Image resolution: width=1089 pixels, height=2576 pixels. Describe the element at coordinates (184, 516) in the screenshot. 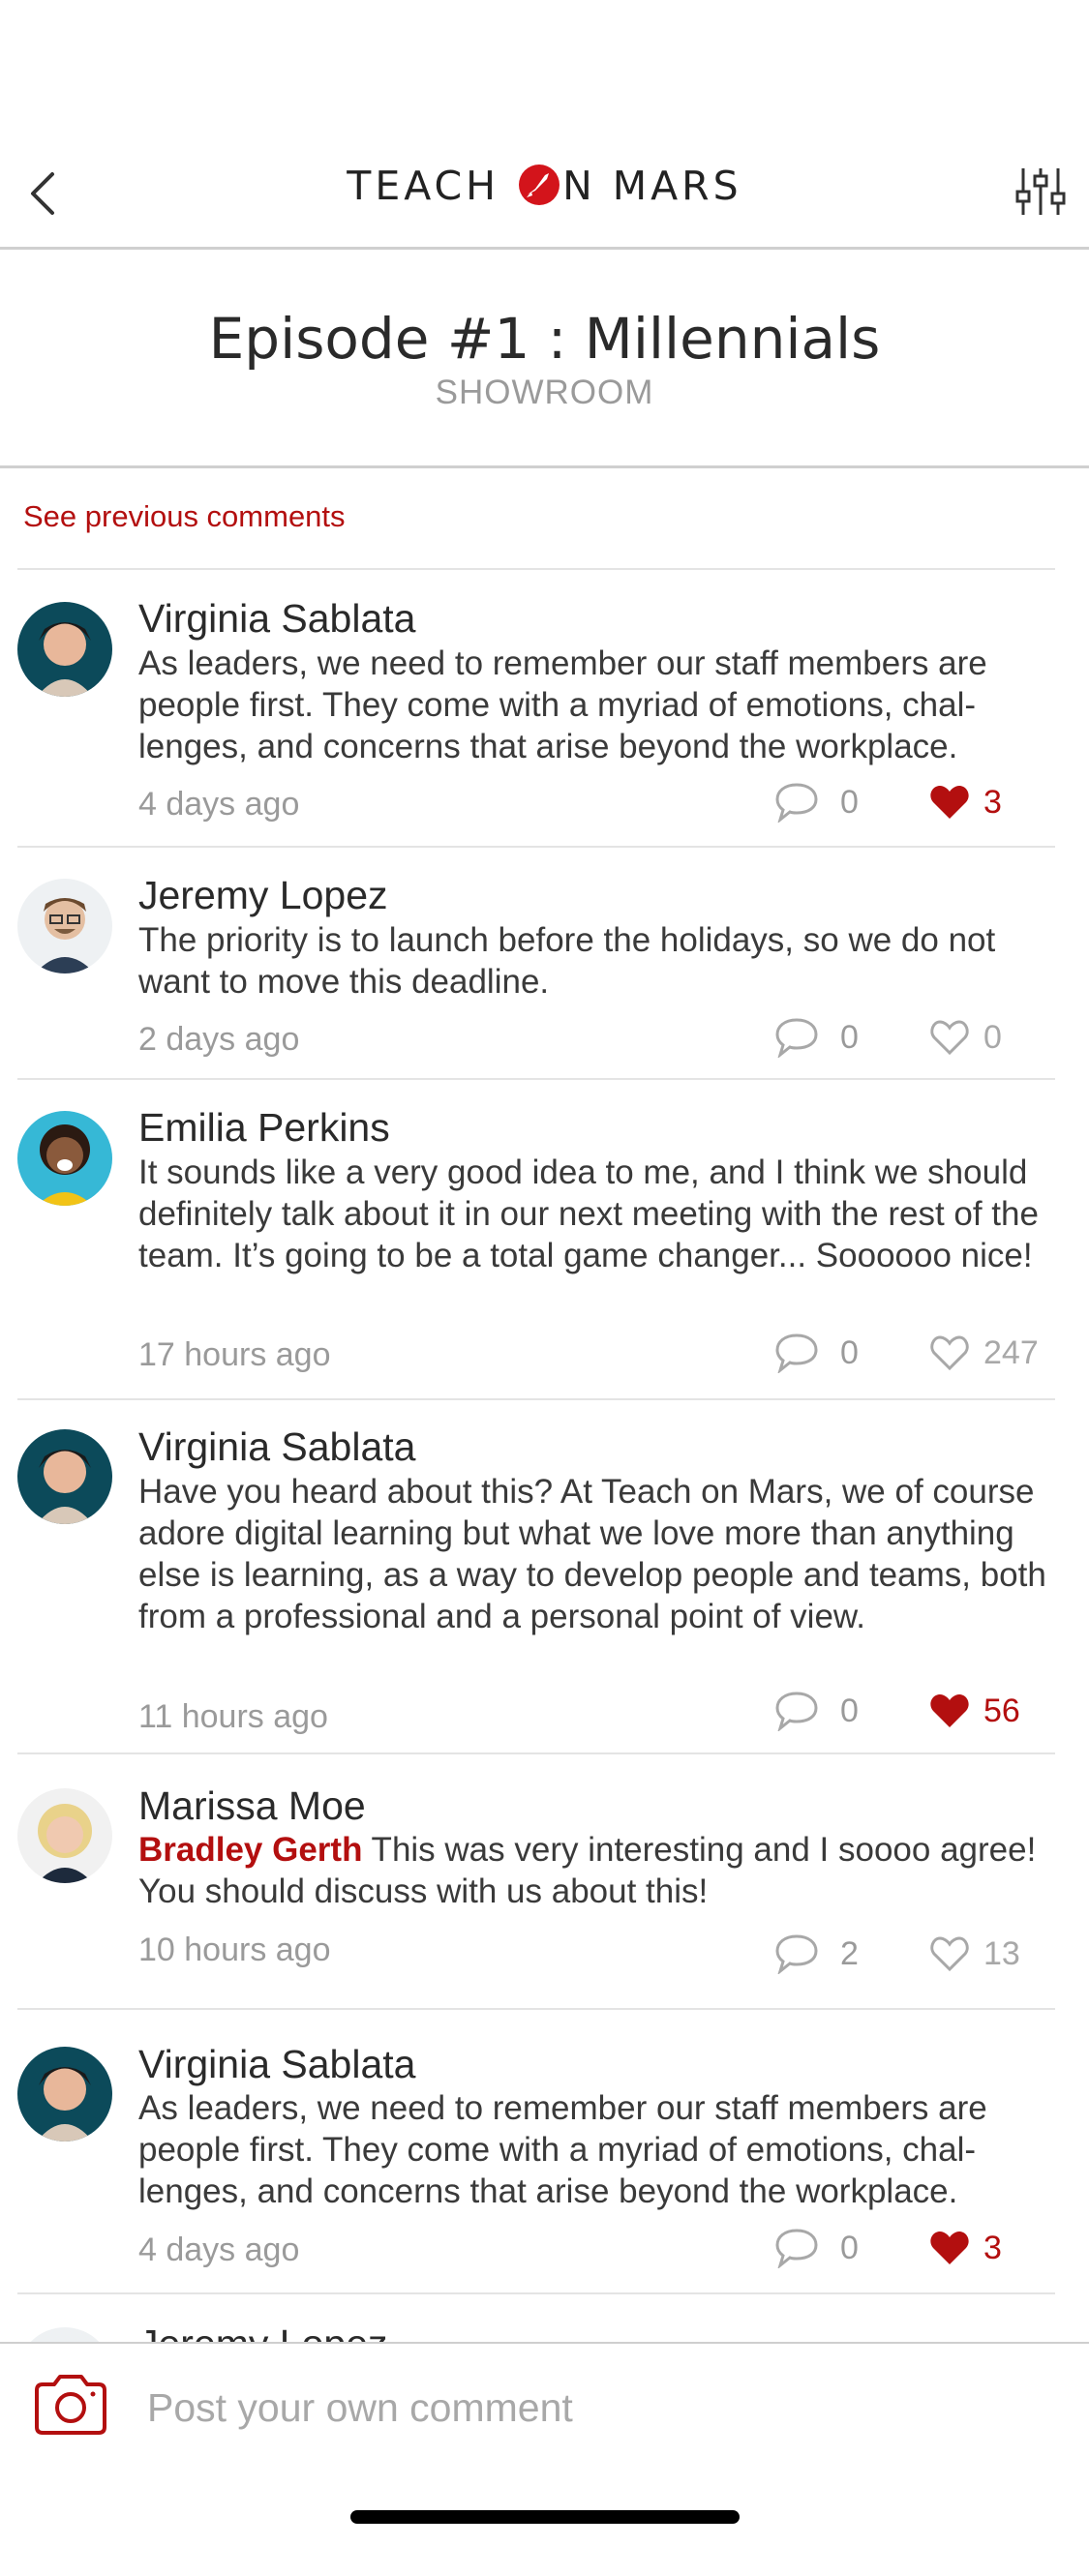

I see `see-previous-comments-link: See previous comments` at that location.